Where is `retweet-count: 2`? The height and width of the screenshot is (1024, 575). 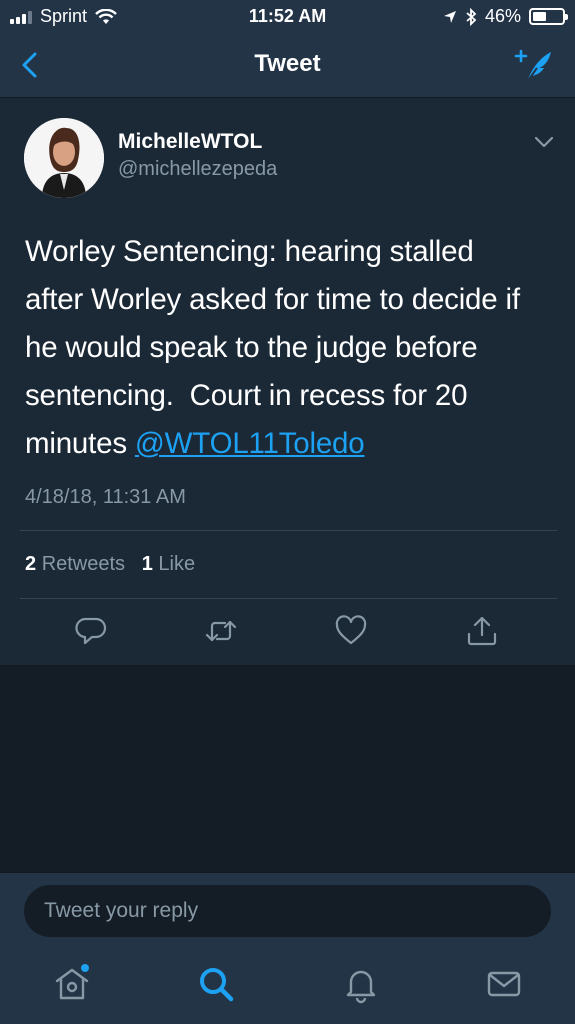
retweet-count: 2 is located at coordinates (31, 564).